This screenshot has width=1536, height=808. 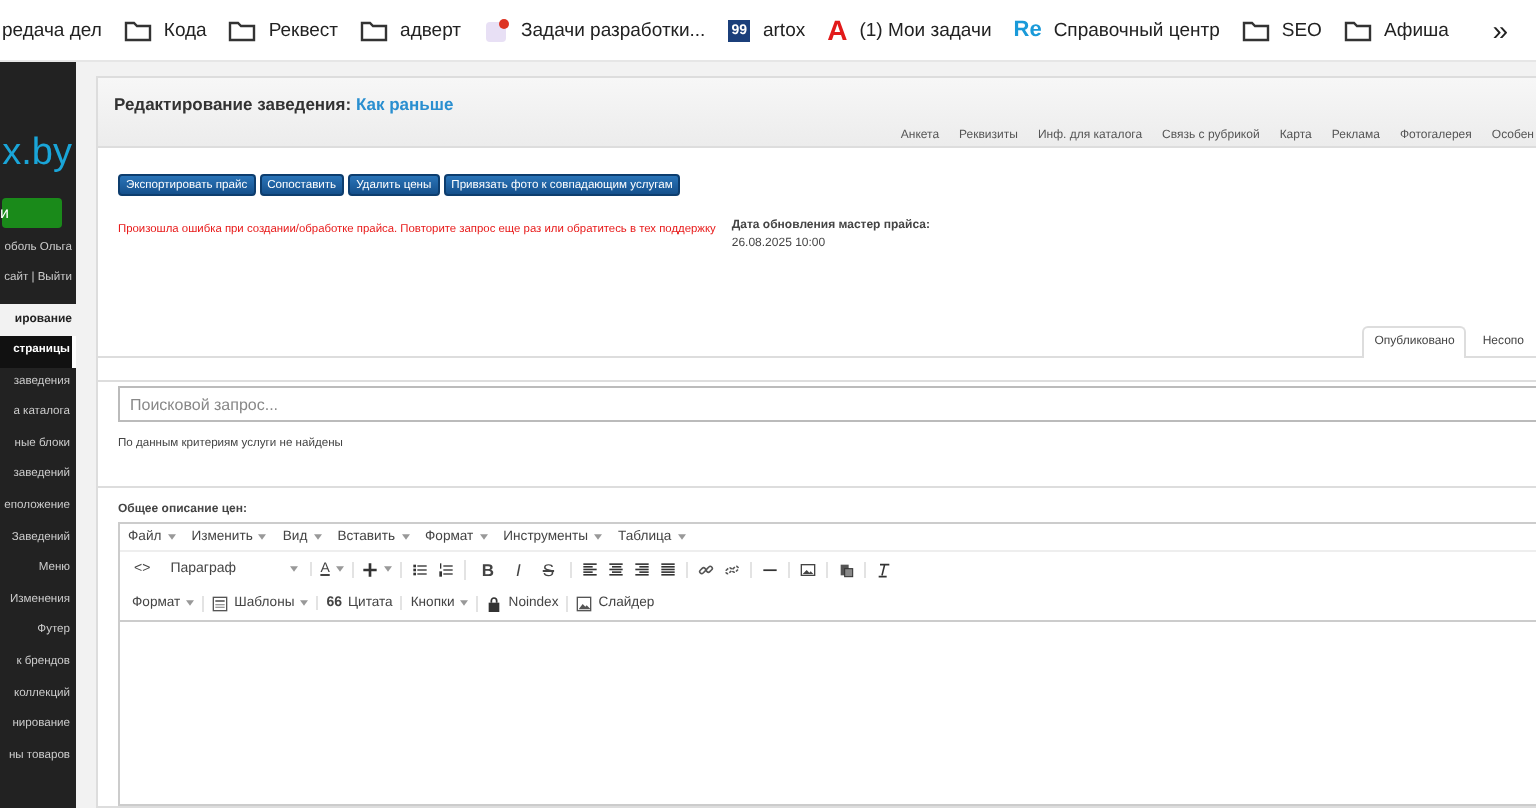 I want to click on primary-button: и, so click(x=32, y=213).